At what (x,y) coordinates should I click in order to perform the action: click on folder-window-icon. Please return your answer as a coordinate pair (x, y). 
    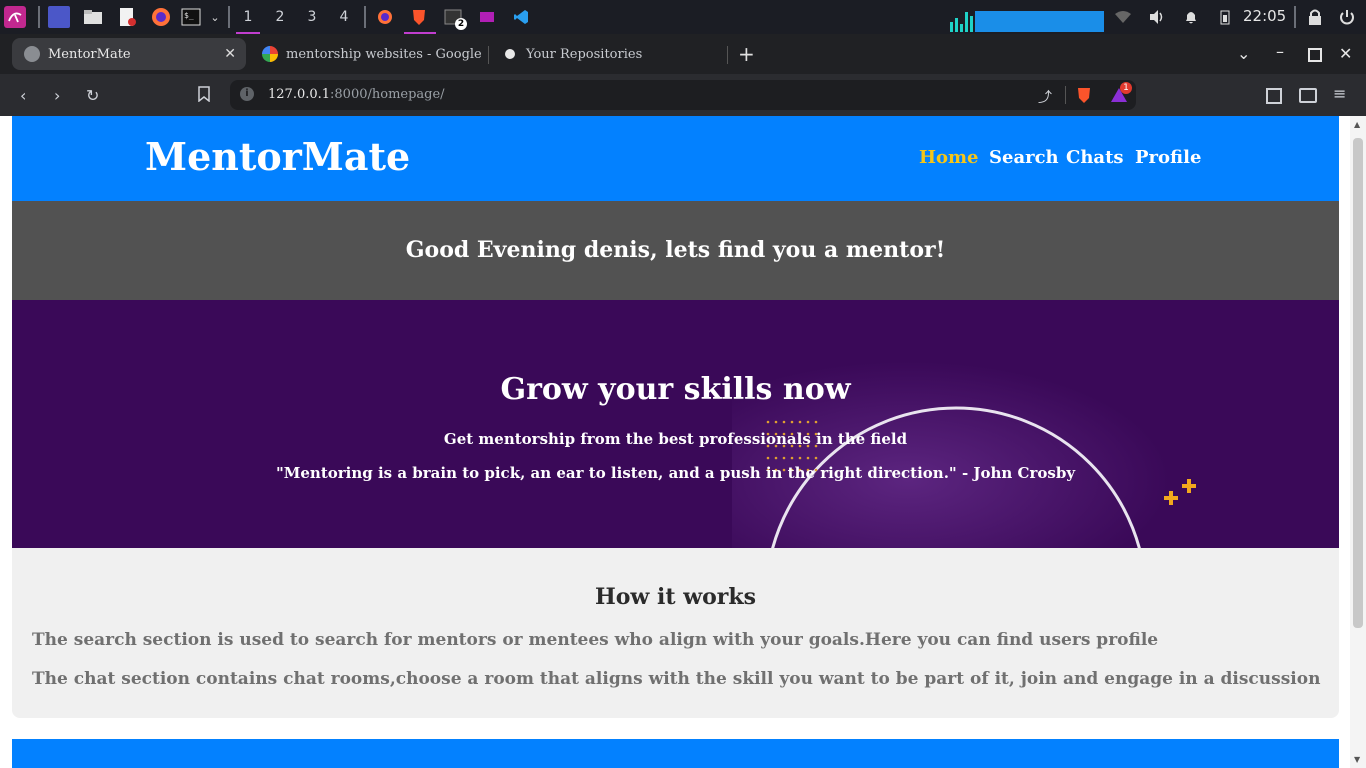
    Looking at the image, I should click on (487, 17).